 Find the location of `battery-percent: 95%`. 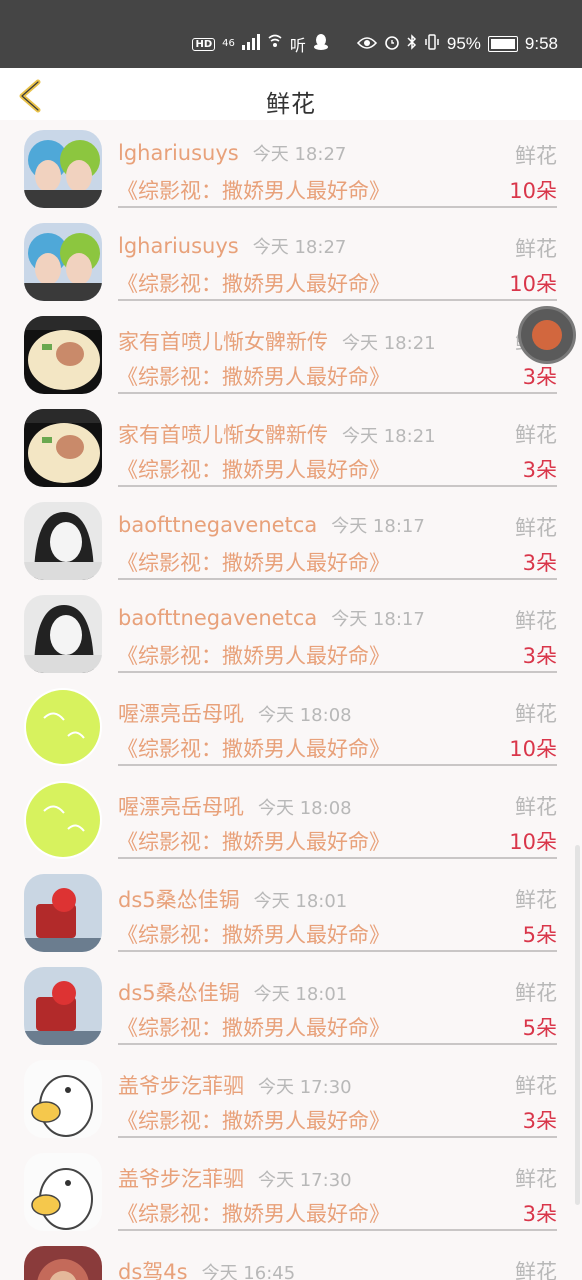

battery-percent: 95% is located at coordinates (463, 43).